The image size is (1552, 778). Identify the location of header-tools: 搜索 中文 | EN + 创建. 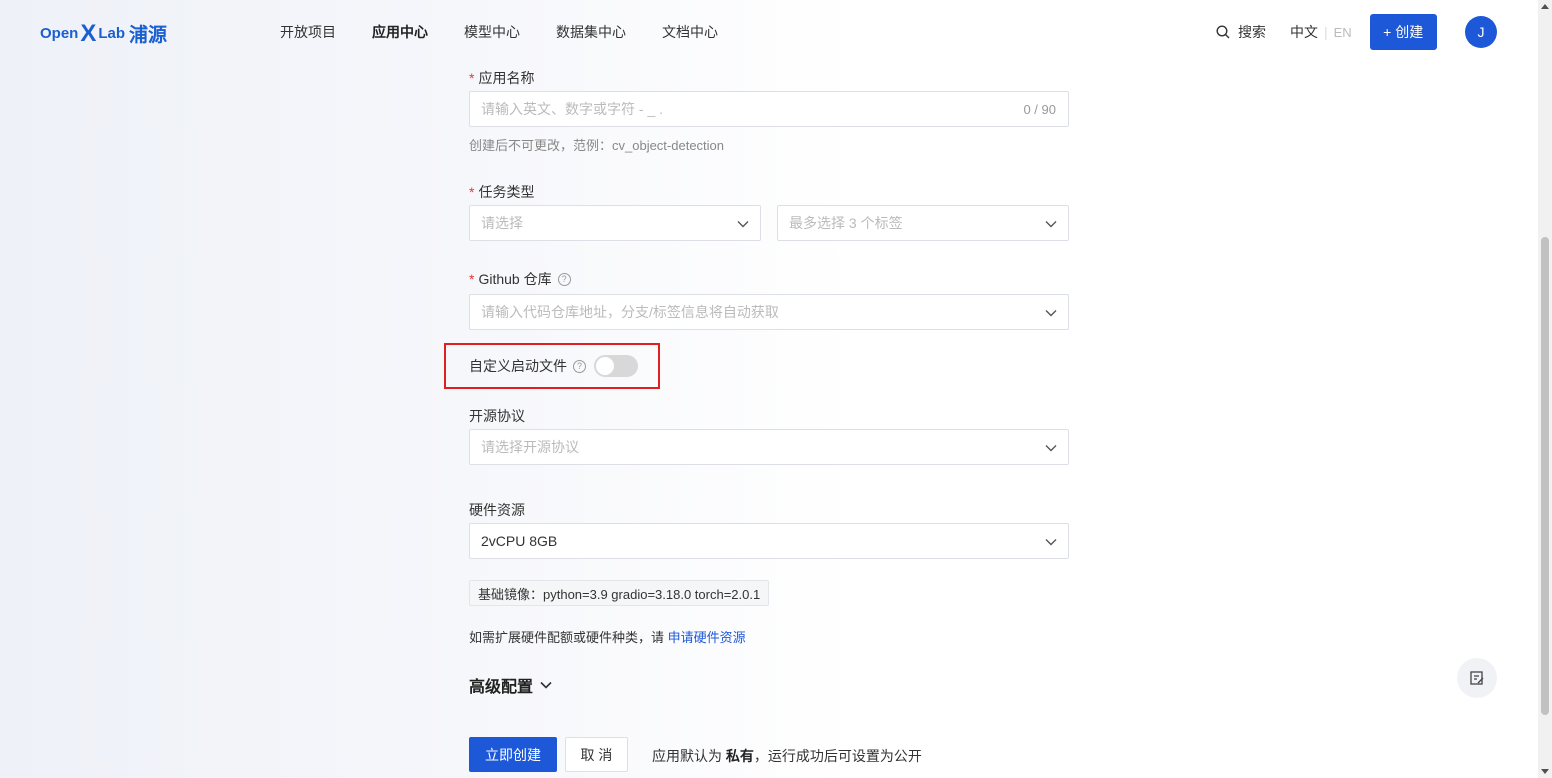
(1326, 32).